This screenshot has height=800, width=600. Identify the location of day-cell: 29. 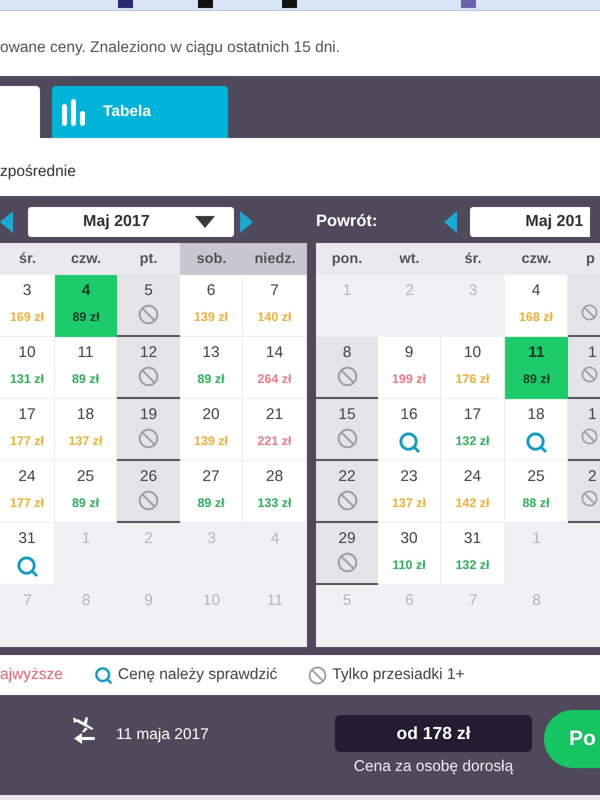
(347, 554).